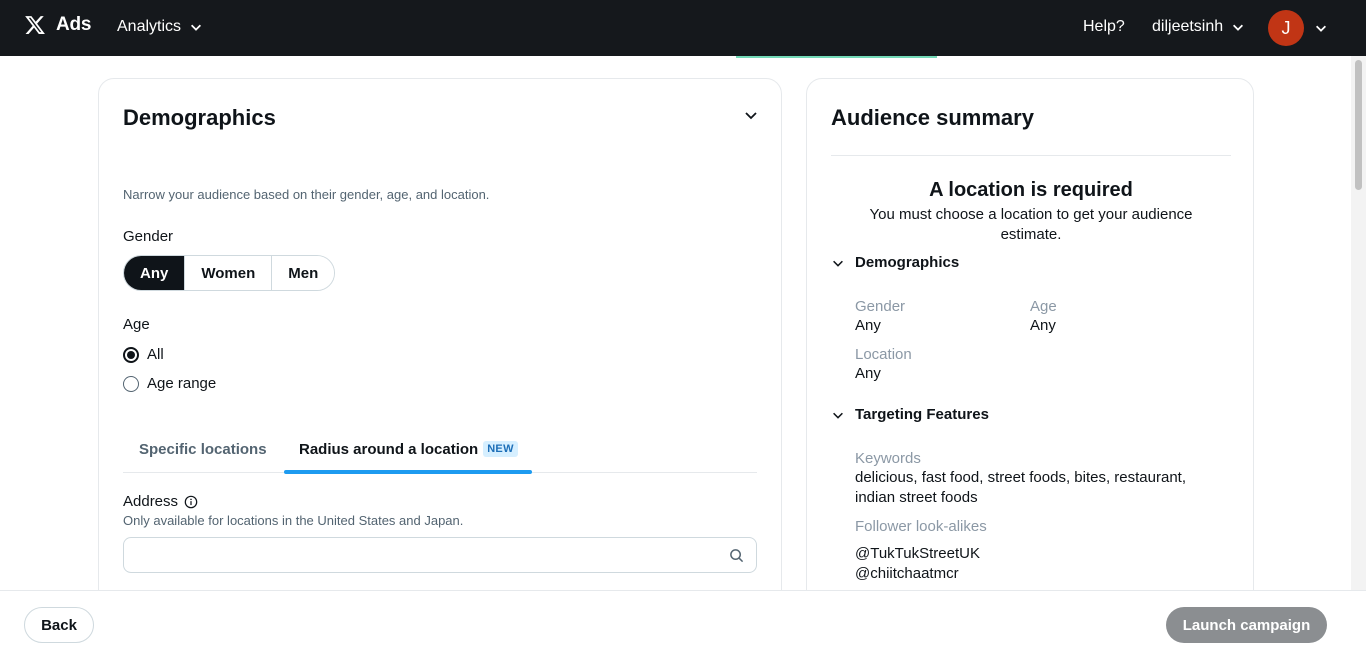  What do you see at coordinates (408, 472) in the screenshot?
I see `active-tab-indicator` at bounding box center [408, 472].